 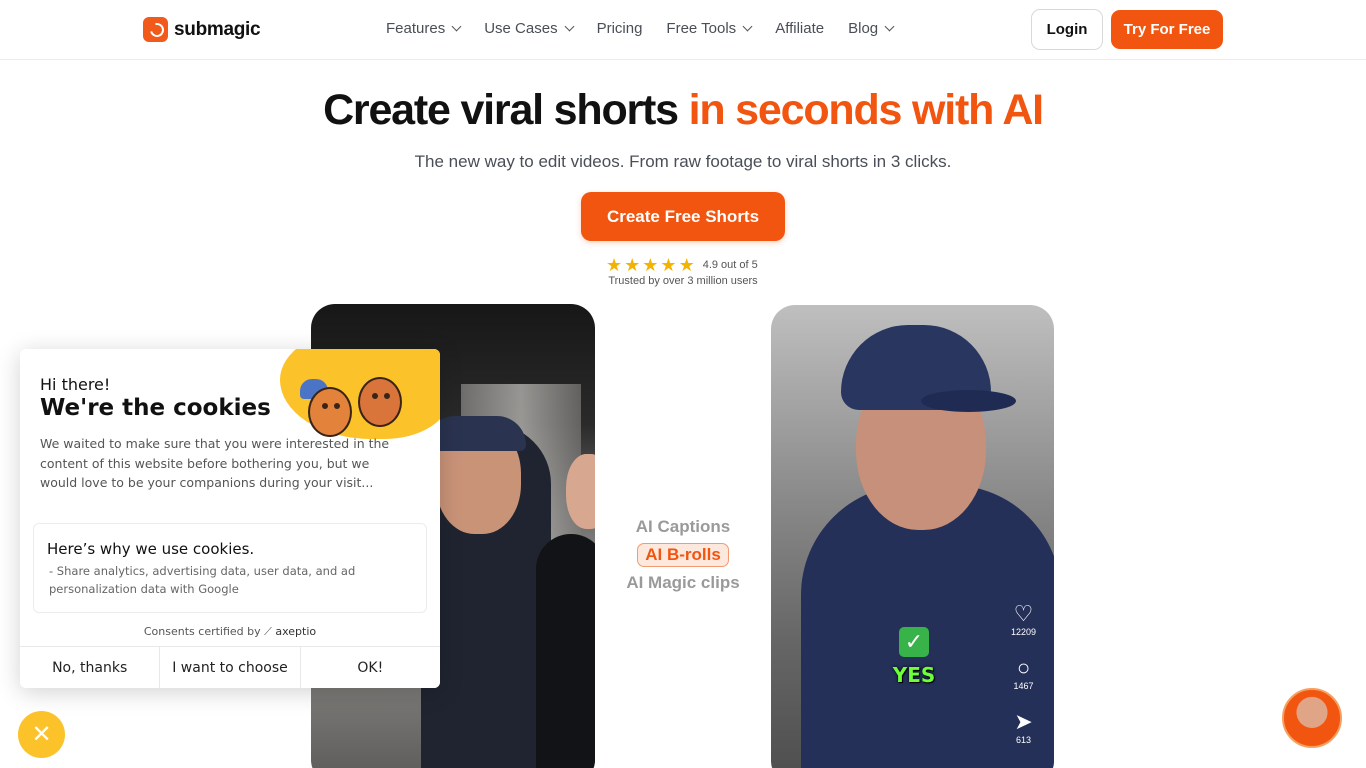 I want to click on try-for-free-button: Try For Free, so click(x=1167, y=29).